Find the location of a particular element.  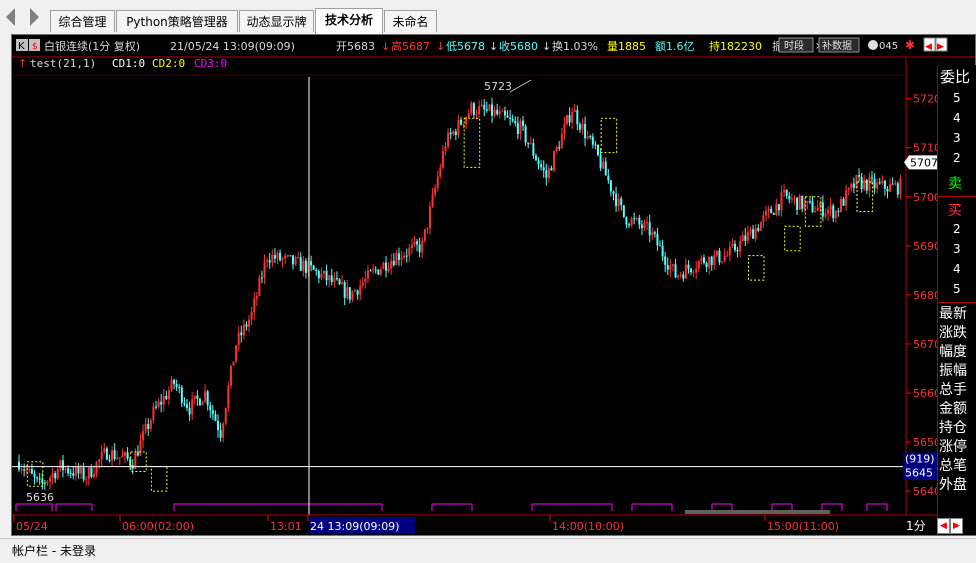

scroll-right-button: ▶ is located at coordinates (956, 526).